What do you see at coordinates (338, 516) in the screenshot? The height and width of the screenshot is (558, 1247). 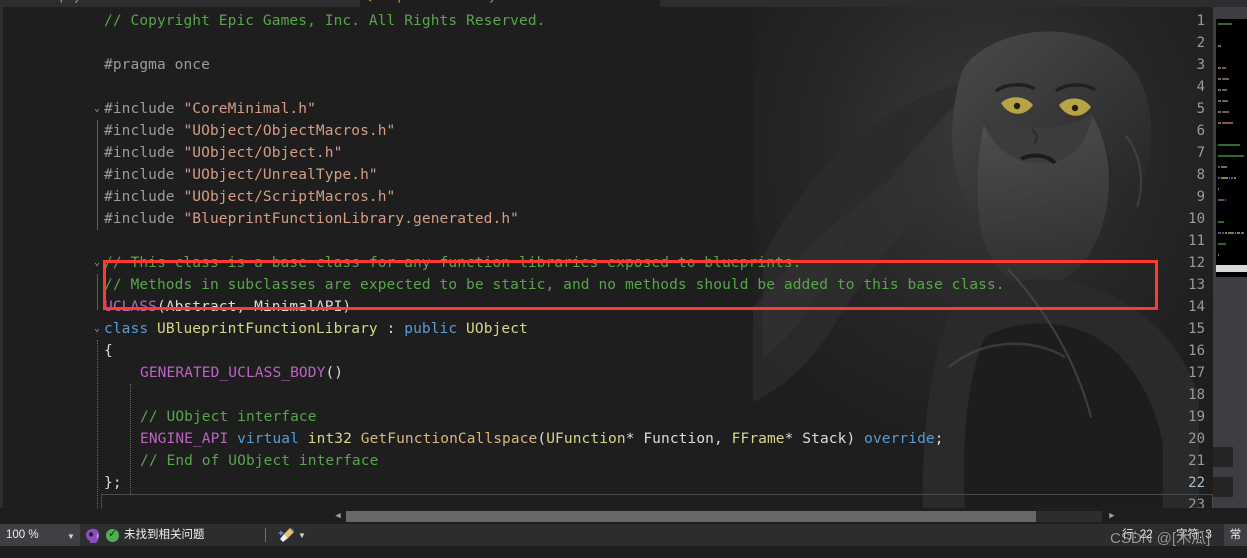 I see `scroll-left-arrow: ◀` at bounding box center [338, 516].